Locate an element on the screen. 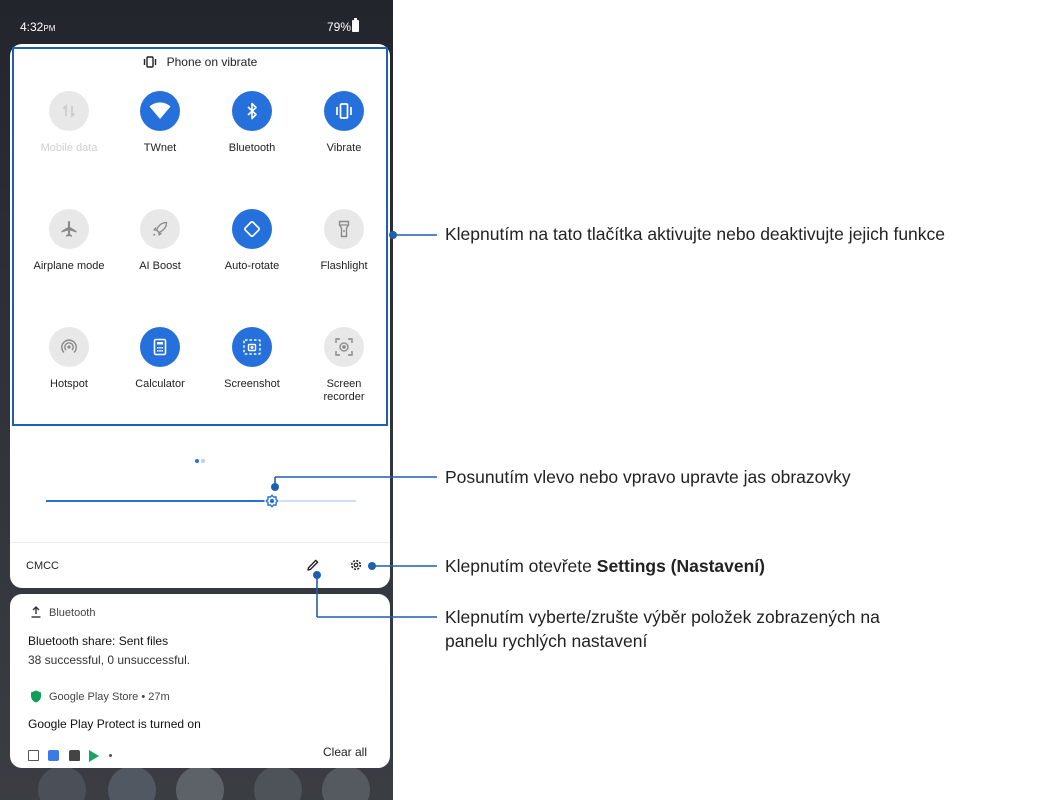 The image size is (1037, 800). callout-settings-prefix: Klepnutím otevřete is located at coordinates (518, 566).